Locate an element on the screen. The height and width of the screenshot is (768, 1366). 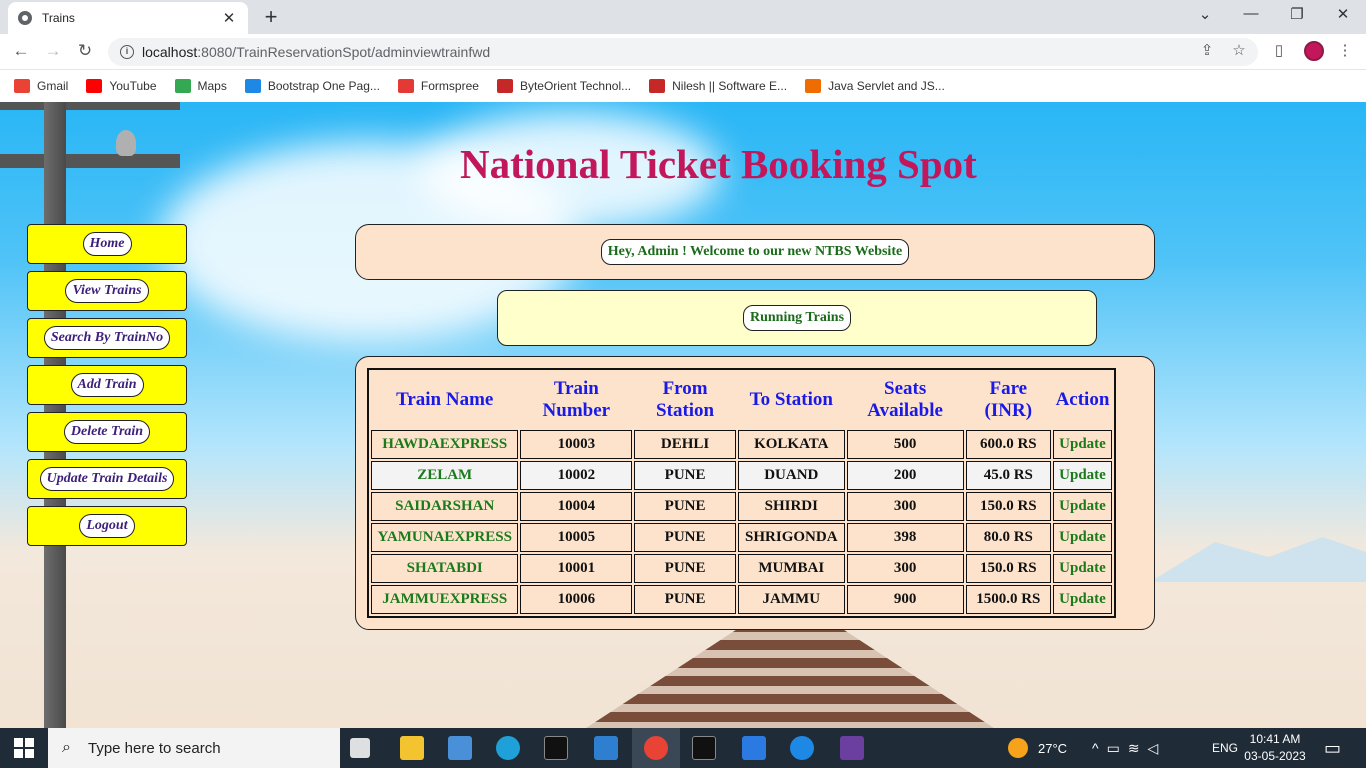
header-fare: Fare (INR) is located at coordinates (1008, 399).